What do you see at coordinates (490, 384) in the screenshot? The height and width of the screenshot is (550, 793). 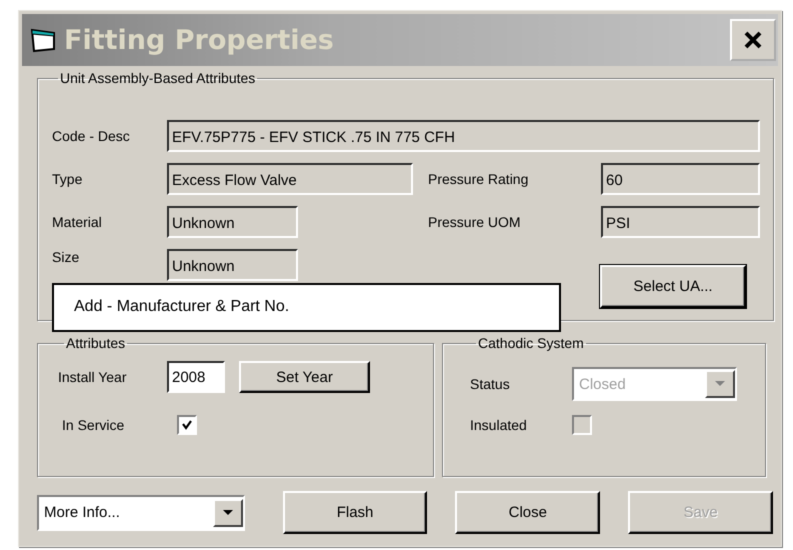 I see `field-label: Status` at bounding box center [490, 384].